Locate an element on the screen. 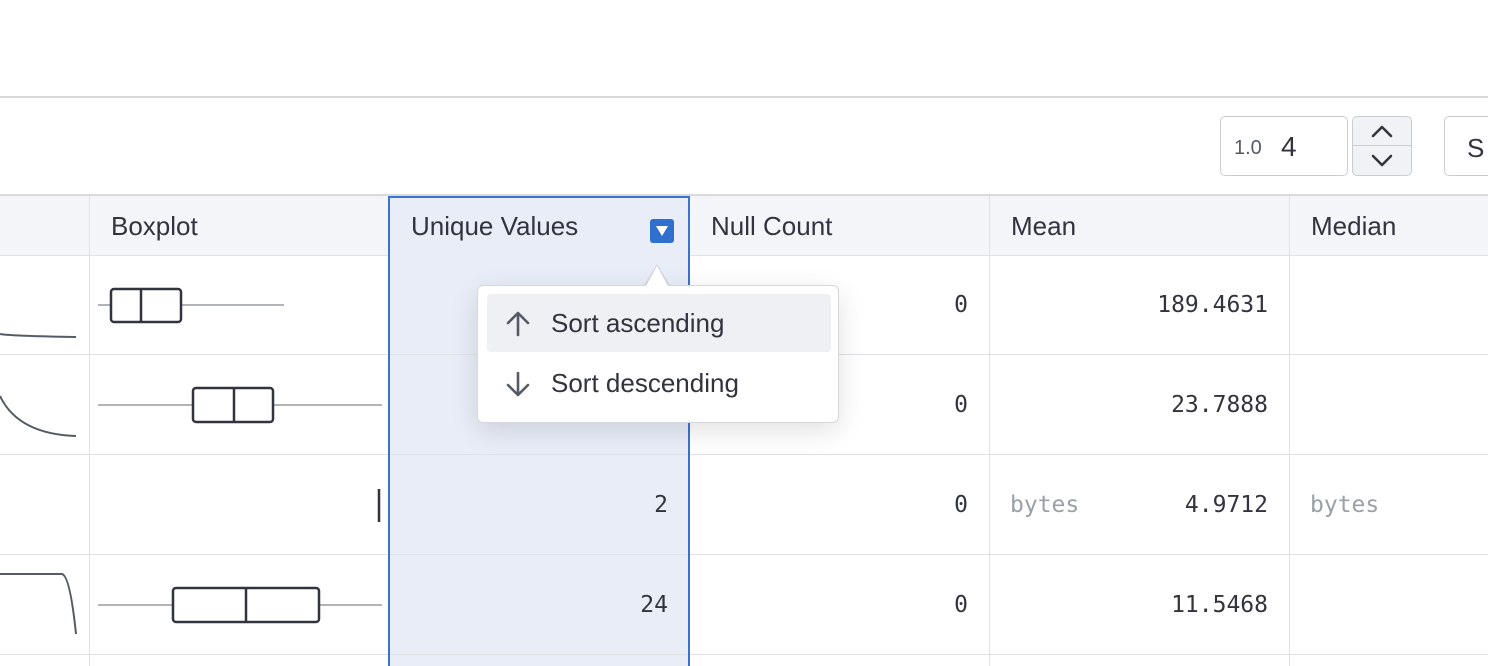 The width and height of the screenshot is (1488, 666). header-boxplot: Boxplot is located at coordinates (239, 226).